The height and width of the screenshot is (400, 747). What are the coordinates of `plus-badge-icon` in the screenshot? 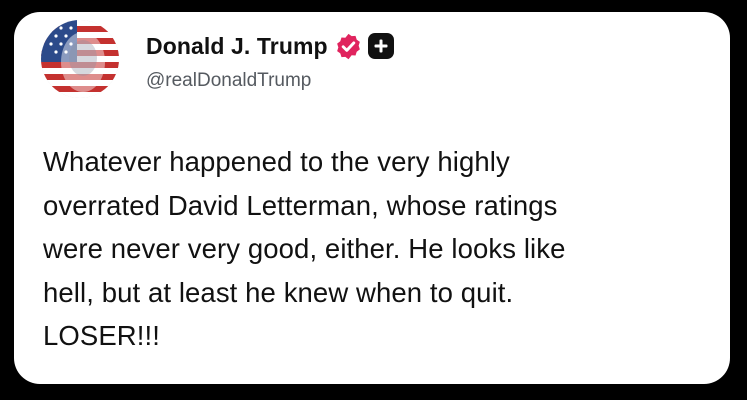 It's located at (380, 46).